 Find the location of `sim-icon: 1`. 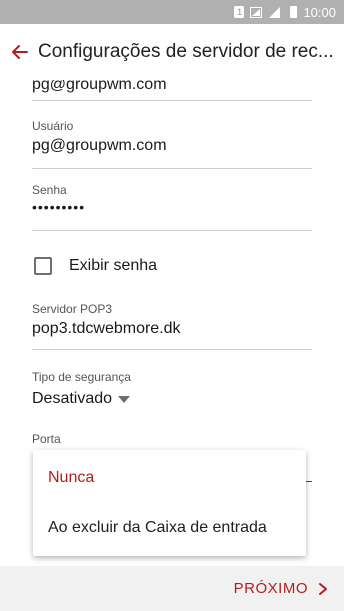

sim-icon: 1 is located at coordinates (239, 12).